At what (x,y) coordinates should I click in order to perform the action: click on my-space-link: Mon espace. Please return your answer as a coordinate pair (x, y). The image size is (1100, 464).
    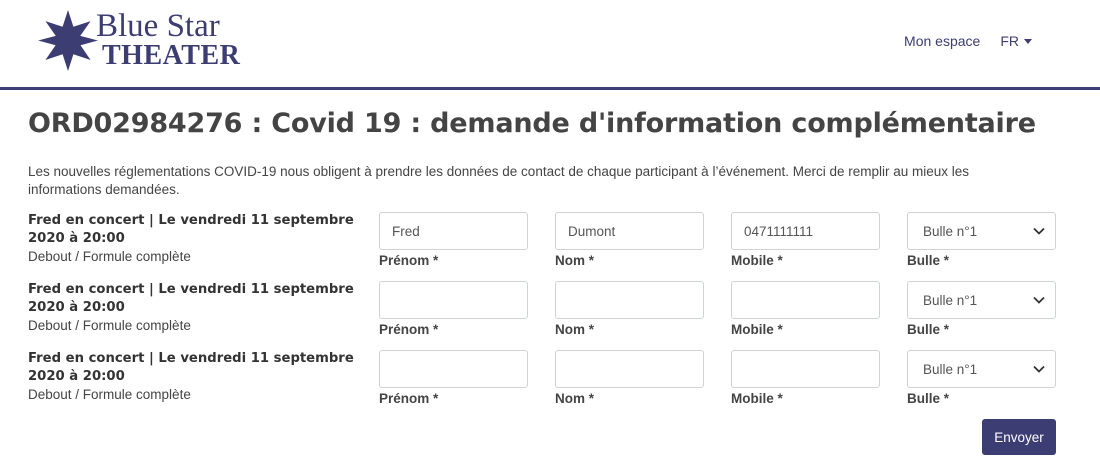
    Looking at the image, I should click on (942, 41).